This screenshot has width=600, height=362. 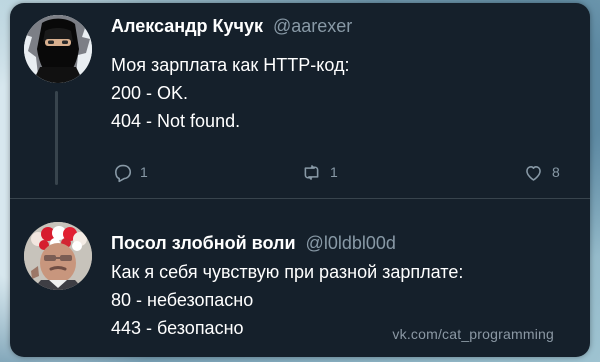 What do you see at coordinates (556, 172) in the screenshot?
I see `like-count: 8` at bounding box center [556, 172].